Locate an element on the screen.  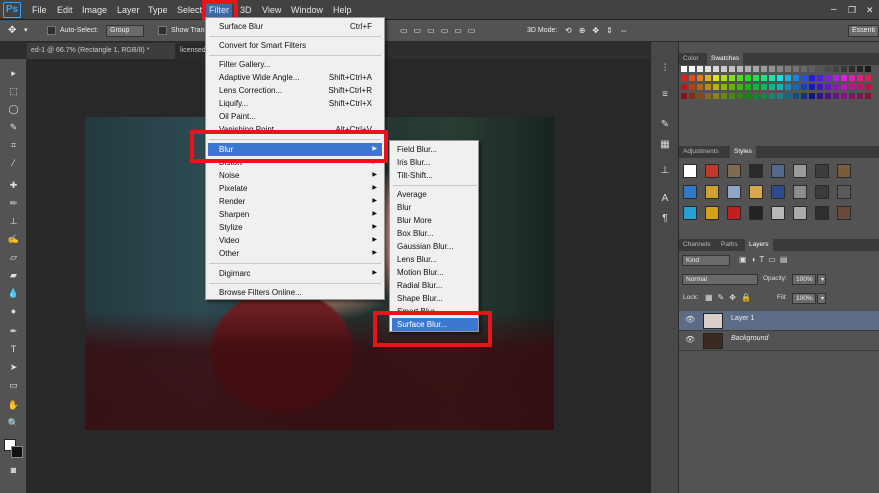
document-tab-active: ed-1 @ 66.7% (Rectangle 1, RGB/8) * is located at coordinates (101, 51).